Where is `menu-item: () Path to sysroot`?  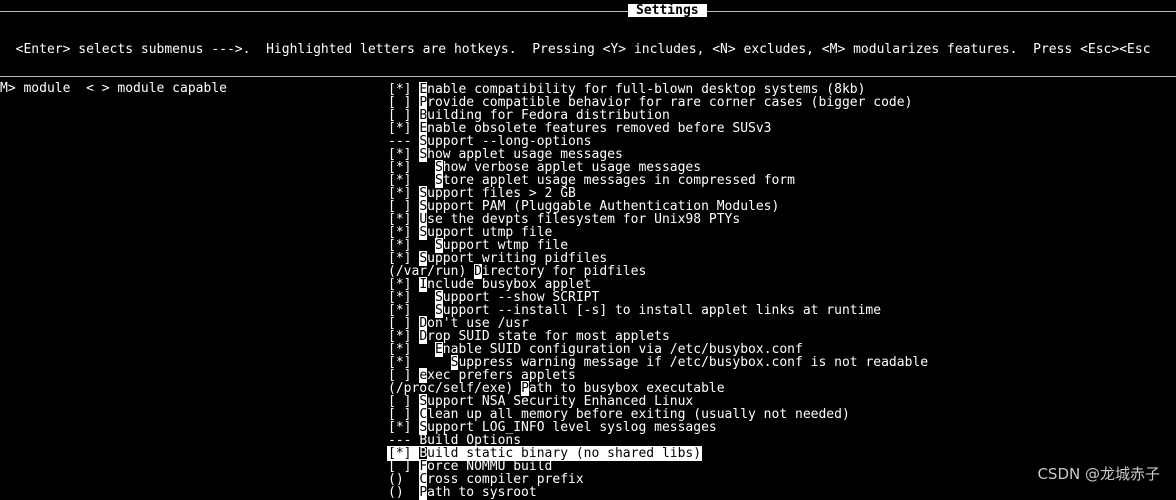
menu-item: () Path to sysroot is located at coordinates (768, 492).